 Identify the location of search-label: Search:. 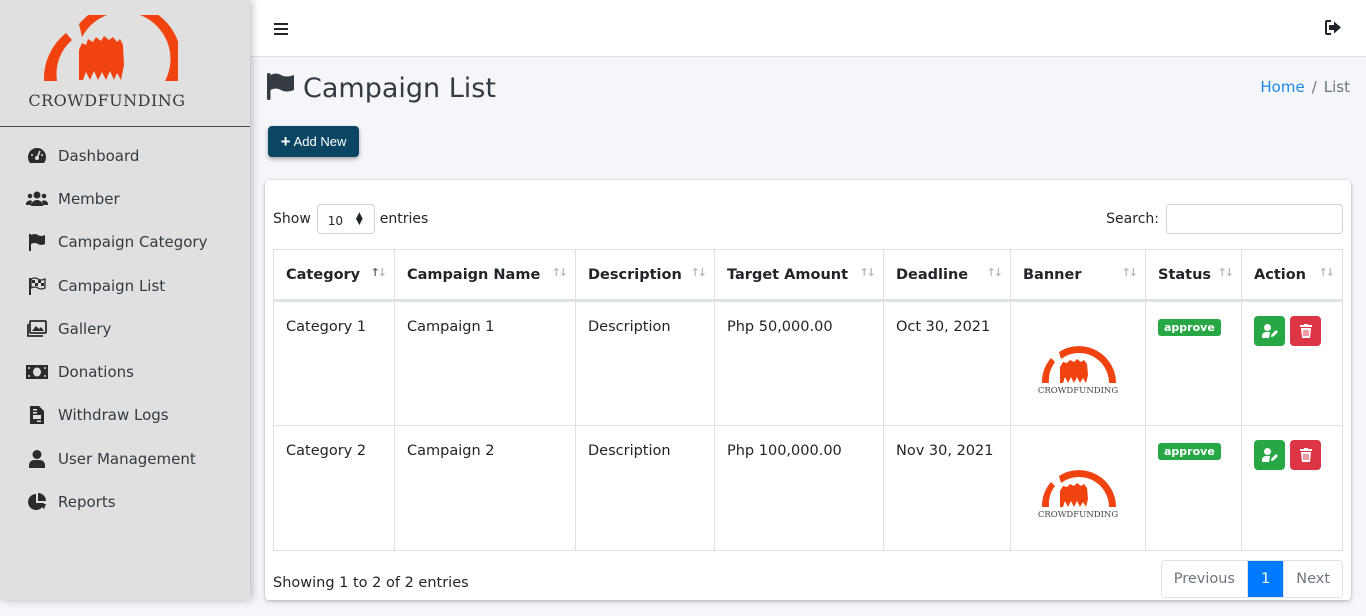
(1132, 219).